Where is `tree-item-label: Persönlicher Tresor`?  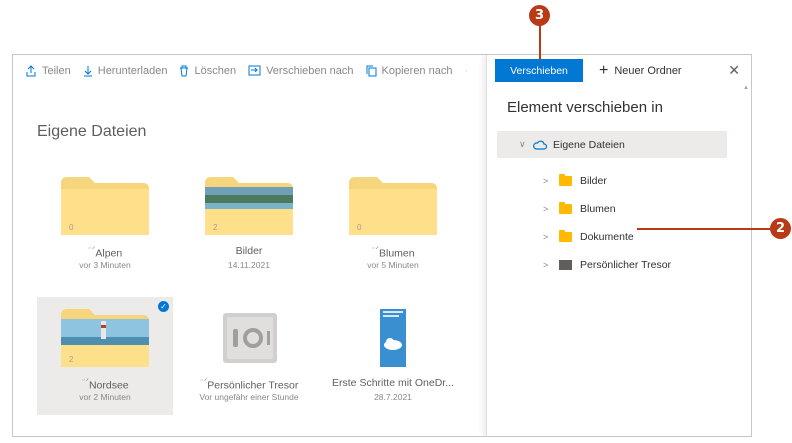
tree-item-label: Persönlicher Tresor is located at coordinates (626, 265).